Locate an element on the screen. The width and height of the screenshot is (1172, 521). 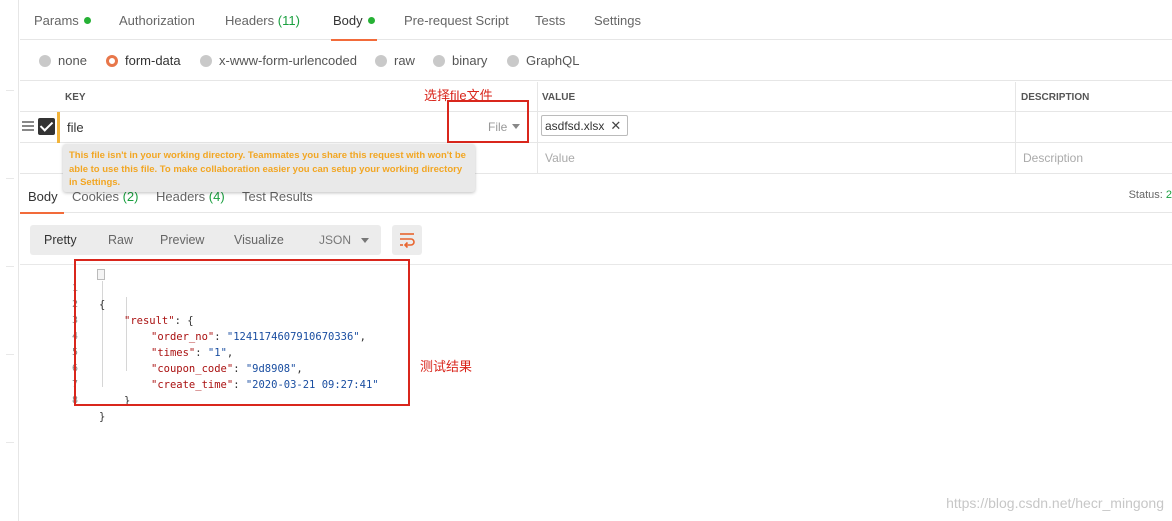
tab-count: (11) is located at coordinates (288, 20).